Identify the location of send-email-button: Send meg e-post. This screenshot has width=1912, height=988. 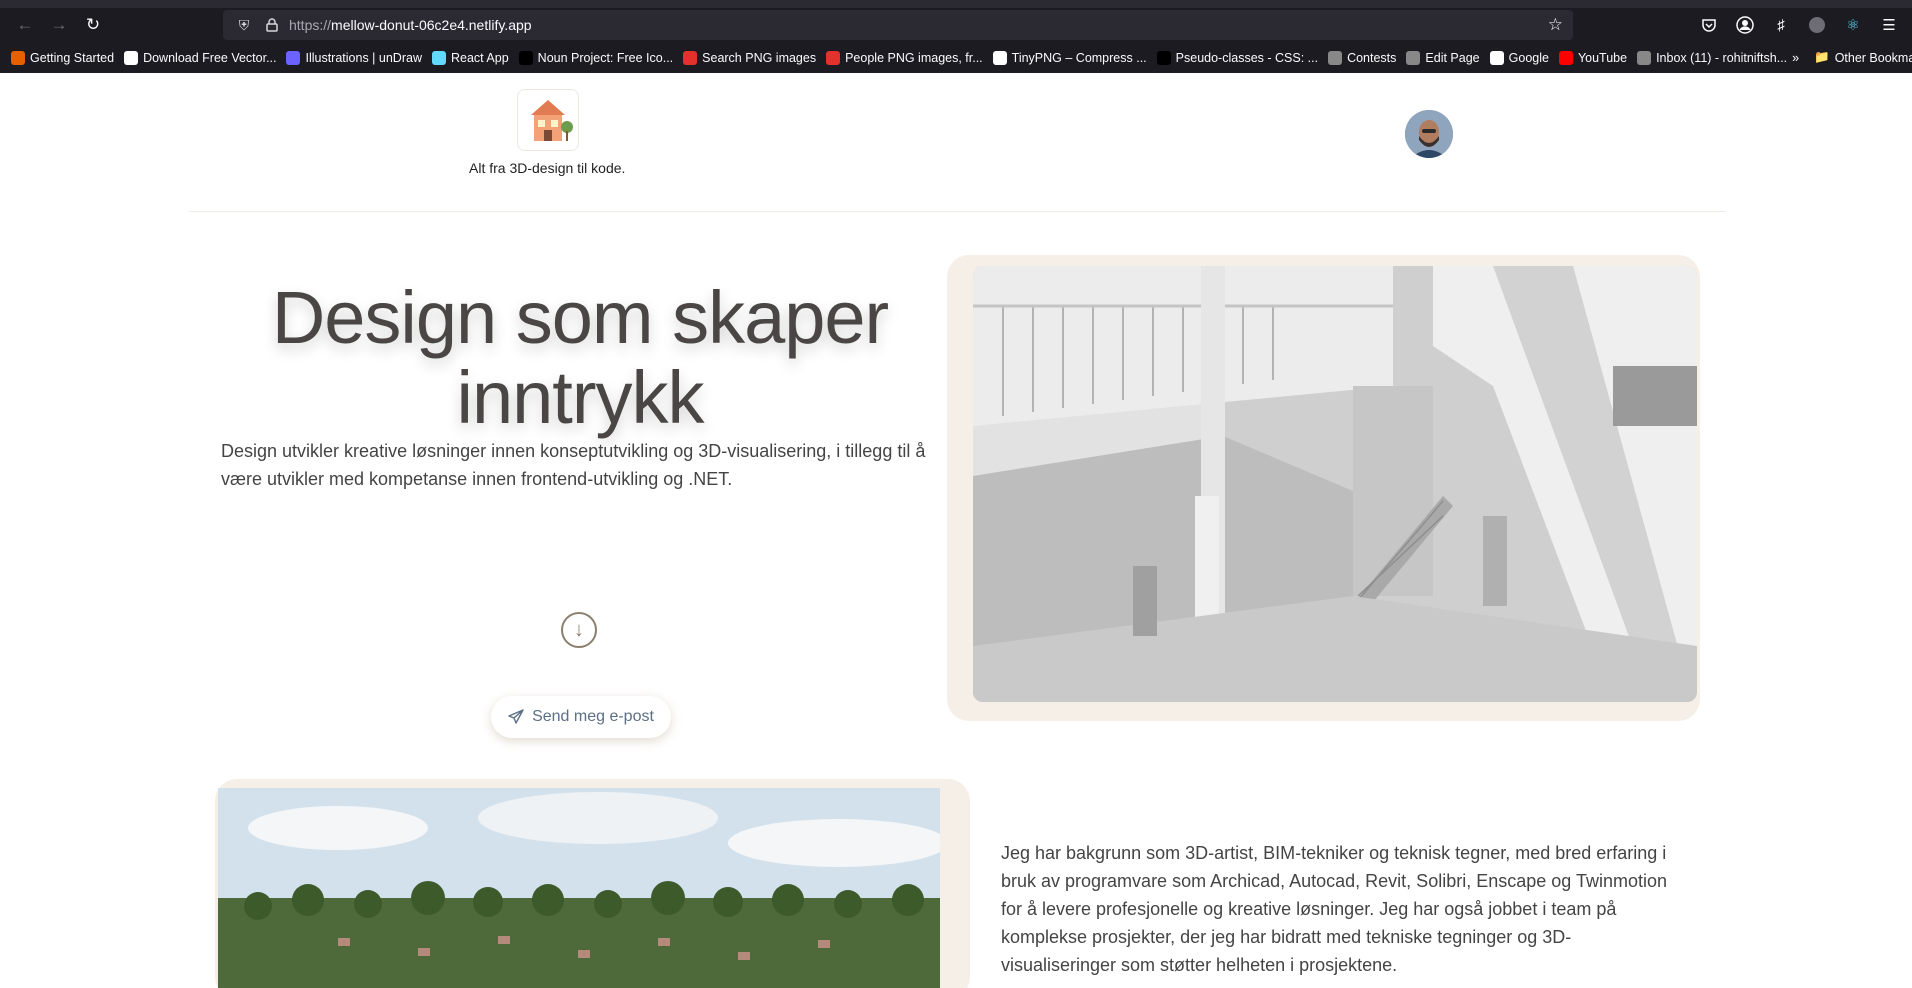
(581, 717).